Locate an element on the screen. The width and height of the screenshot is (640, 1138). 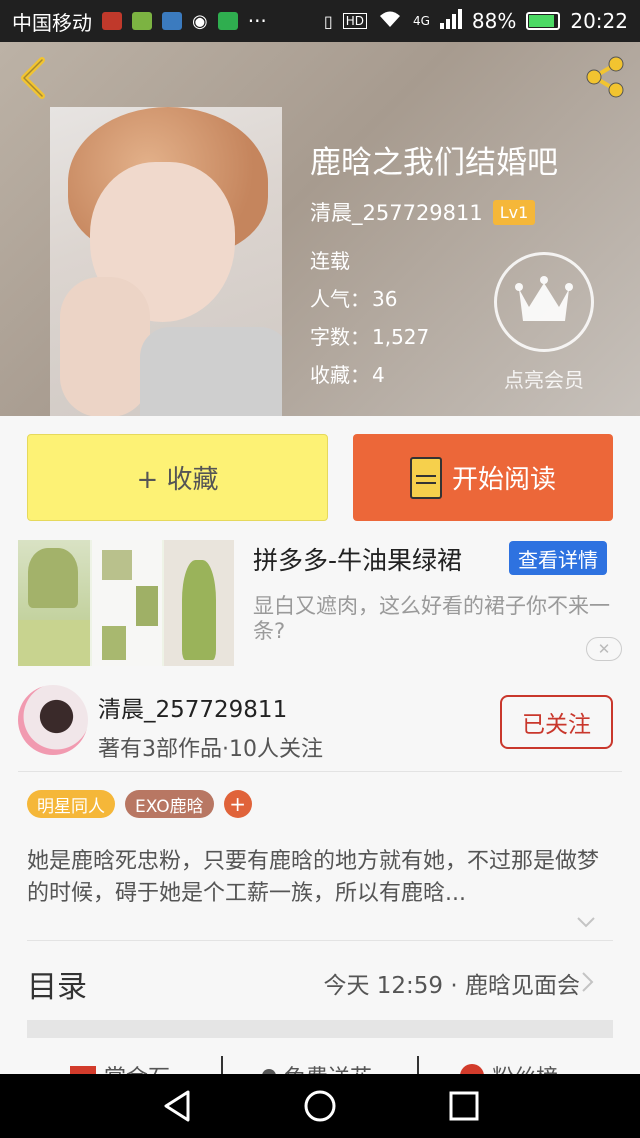
fan-ranking-item: 粉丝榜 is located at coordinates (509, 1067).